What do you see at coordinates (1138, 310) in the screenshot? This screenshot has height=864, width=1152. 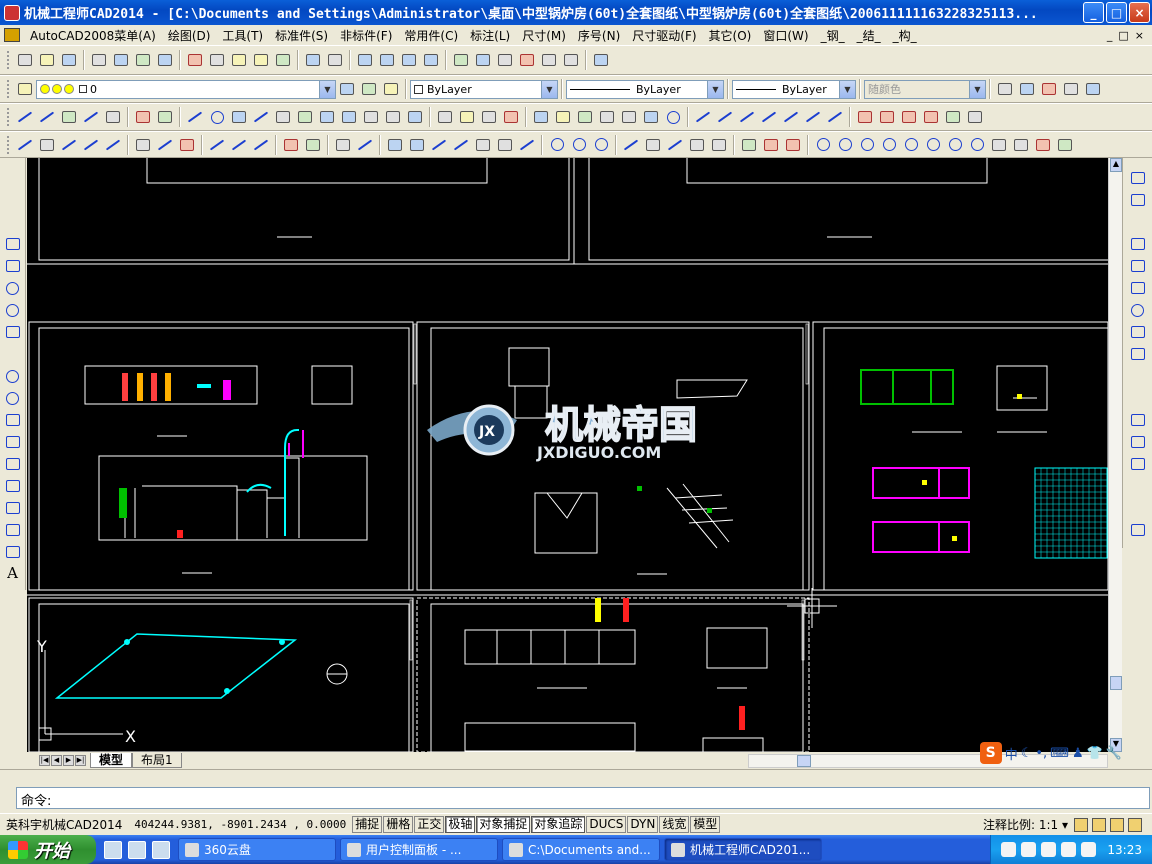 I see `rotate-icon` at bounding box center [1138, 310].